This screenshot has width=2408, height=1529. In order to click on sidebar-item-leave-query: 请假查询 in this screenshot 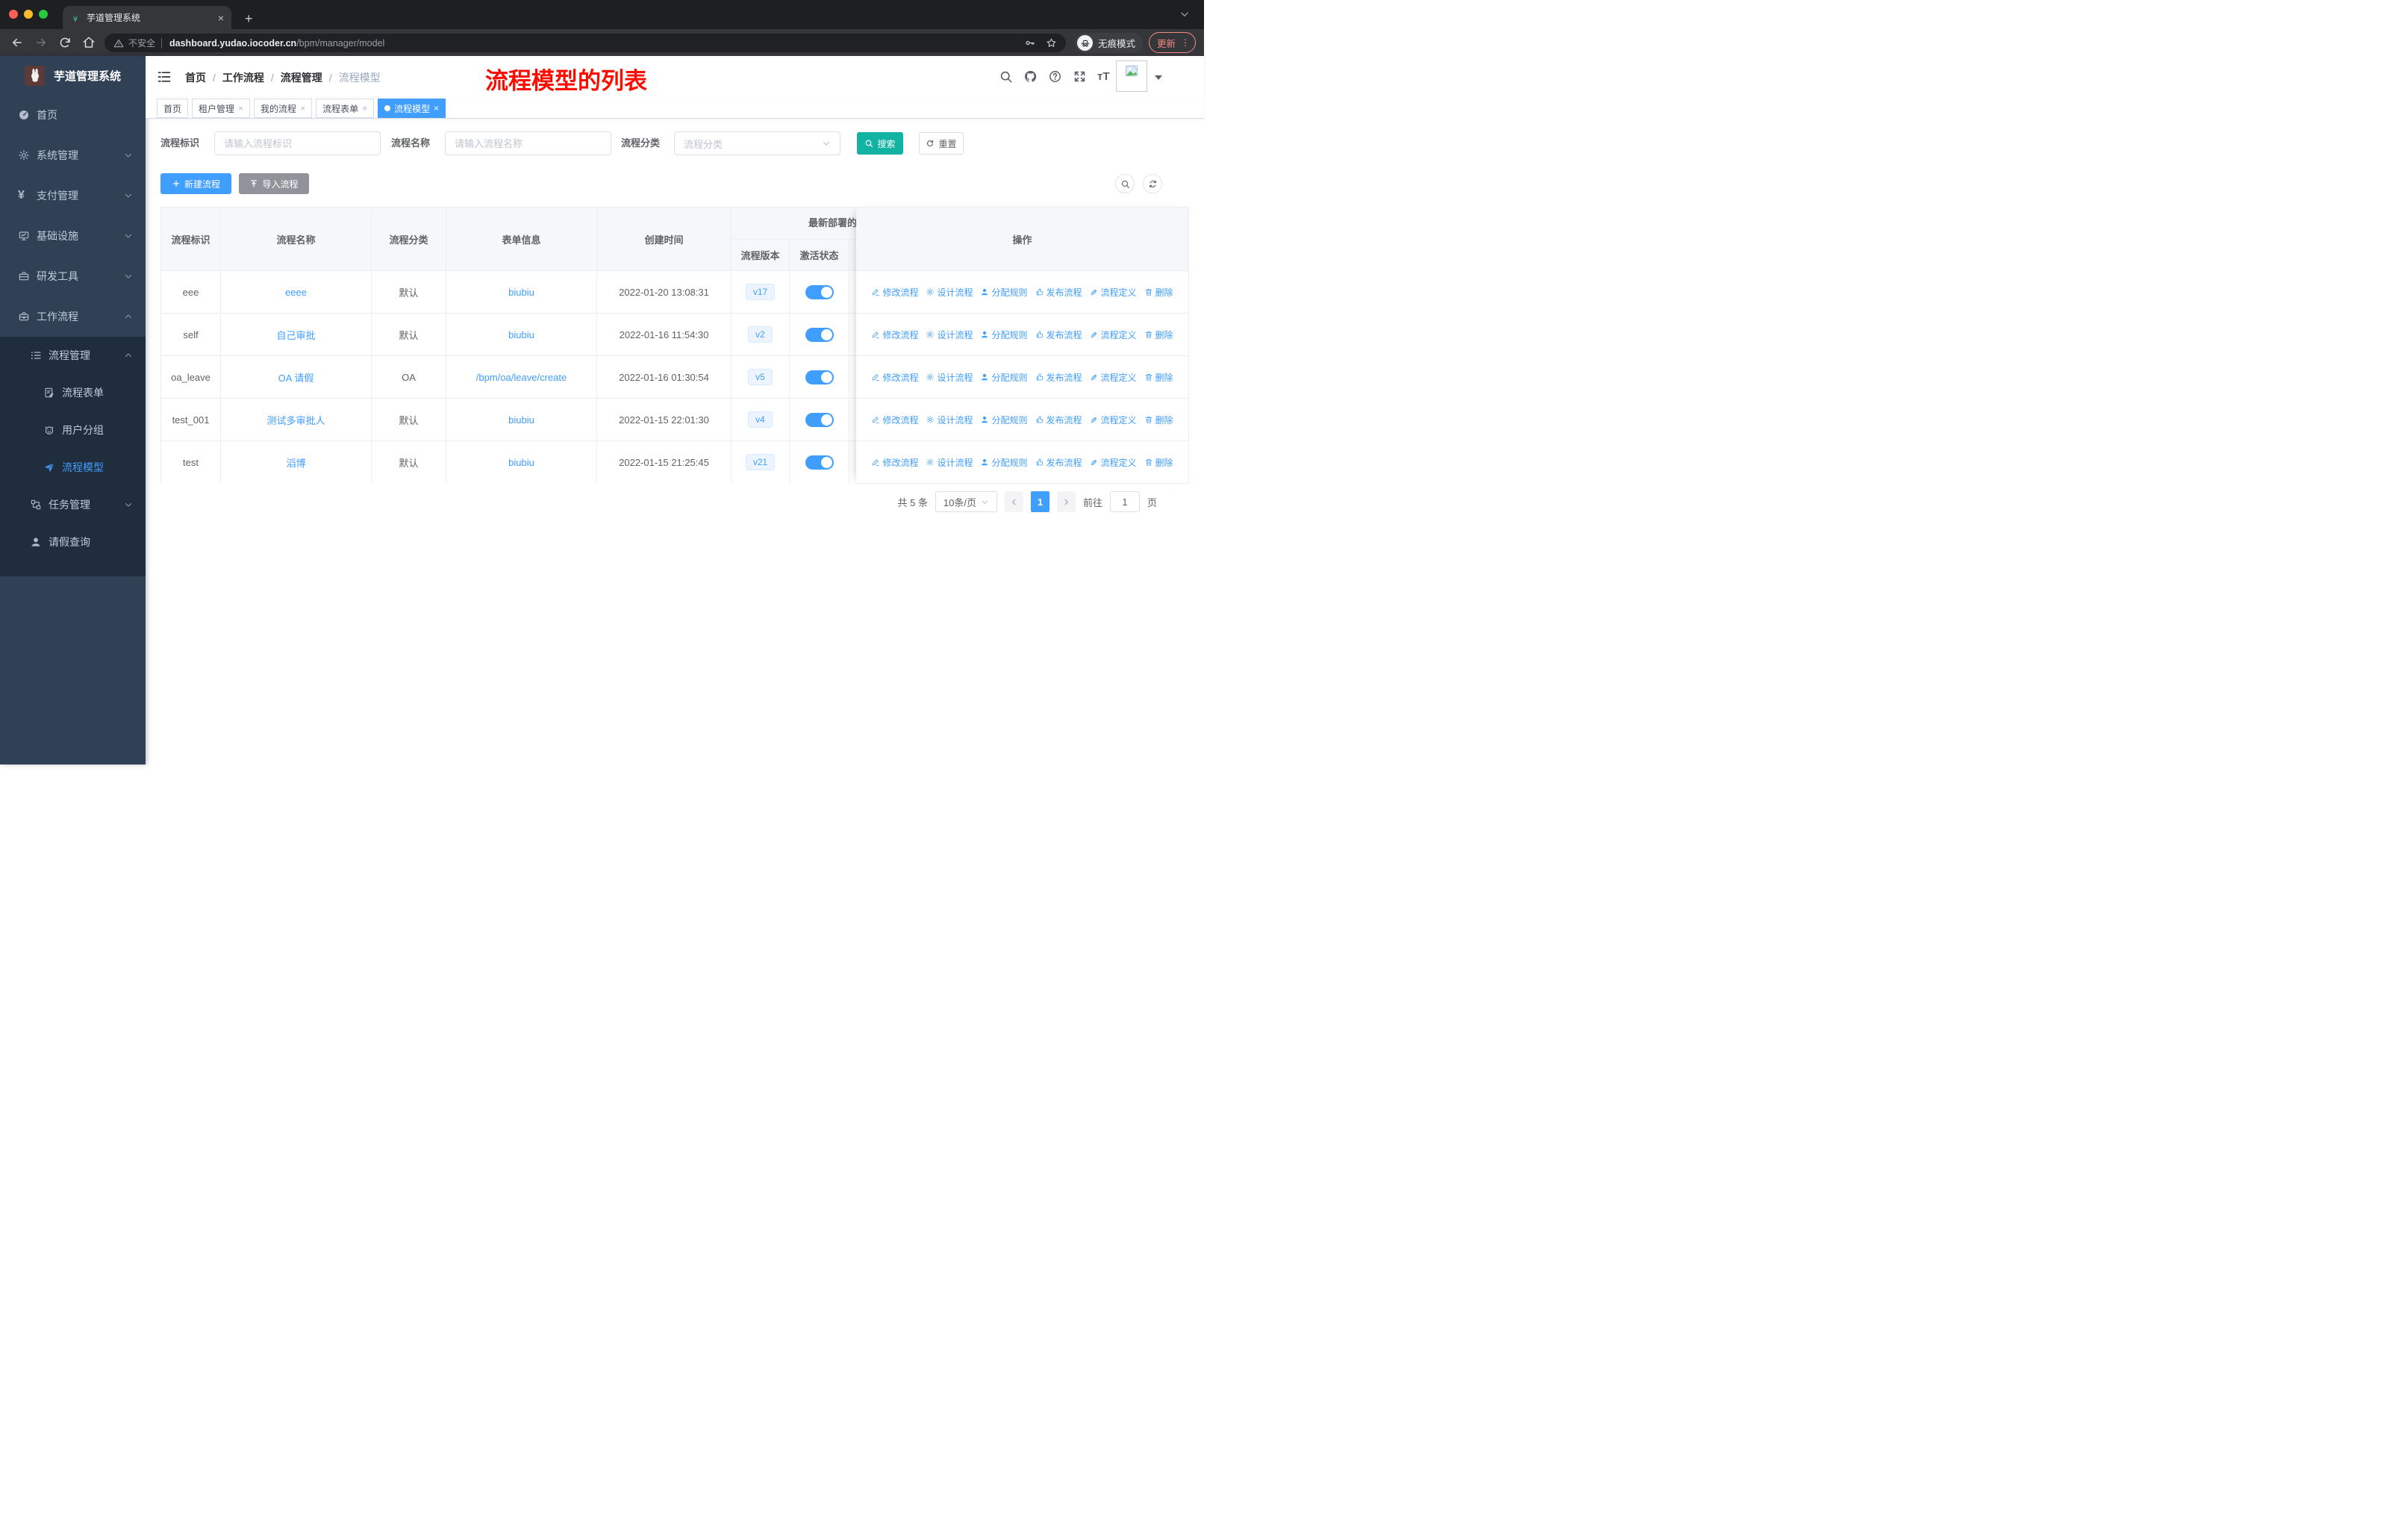, I will do `click(73, 542)`.